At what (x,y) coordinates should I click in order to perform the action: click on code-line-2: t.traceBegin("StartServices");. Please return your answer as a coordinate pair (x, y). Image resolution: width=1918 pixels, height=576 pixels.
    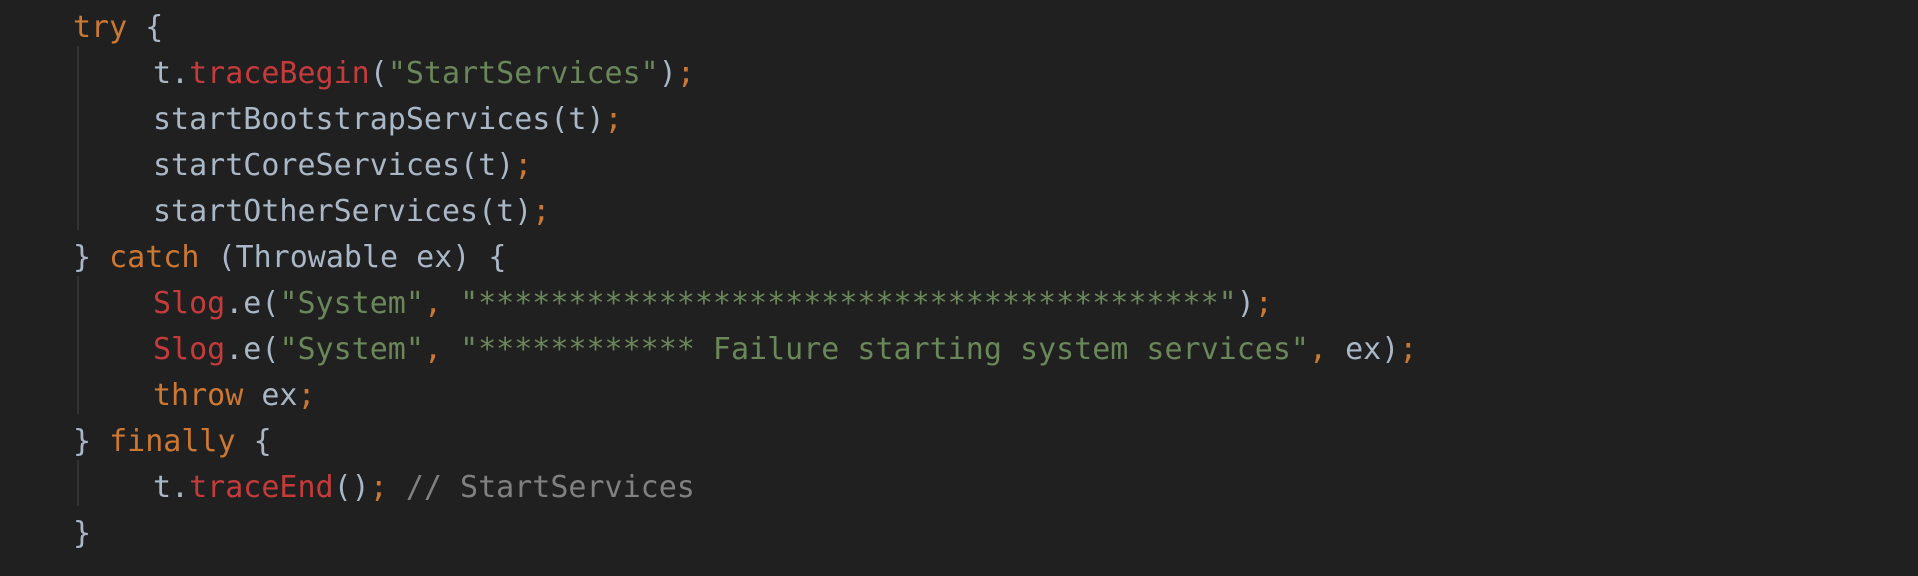
    Looking at the image, I should click on (384, 74).